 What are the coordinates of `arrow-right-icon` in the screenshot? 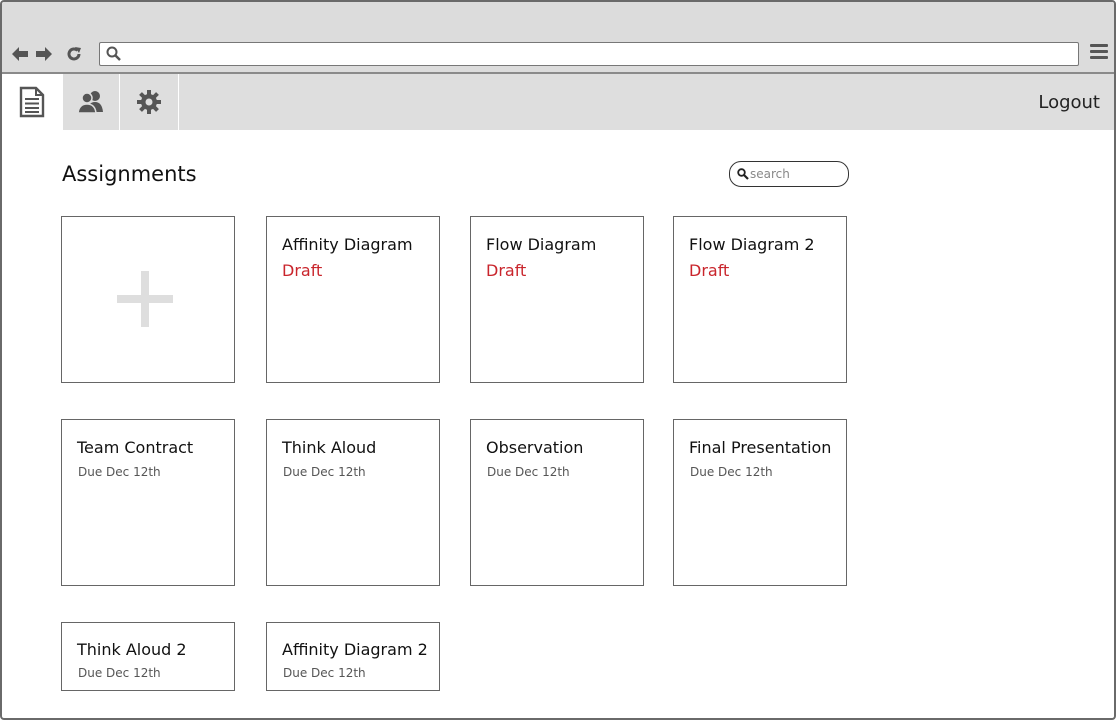 It's located at (44, 54).